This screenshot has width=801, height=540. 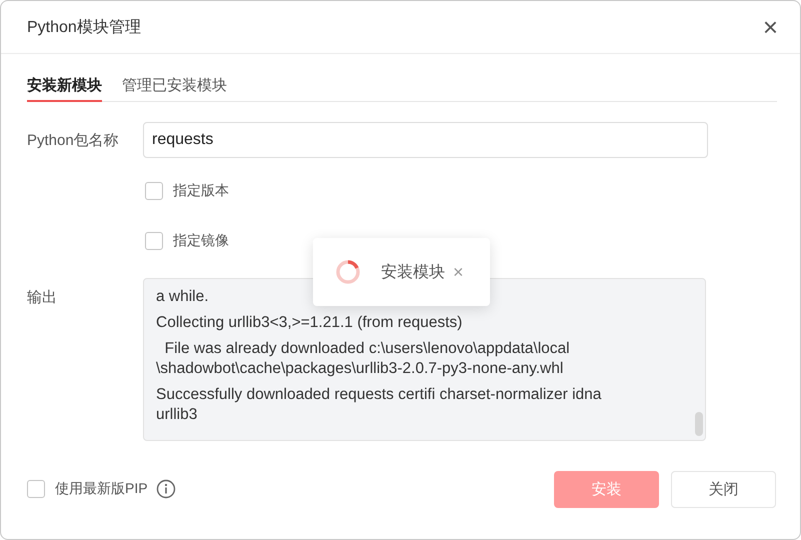 I want to click on log-line: Collecting urllib3<3,>=1.21.1 (from requests), so click(x=310, y=323).